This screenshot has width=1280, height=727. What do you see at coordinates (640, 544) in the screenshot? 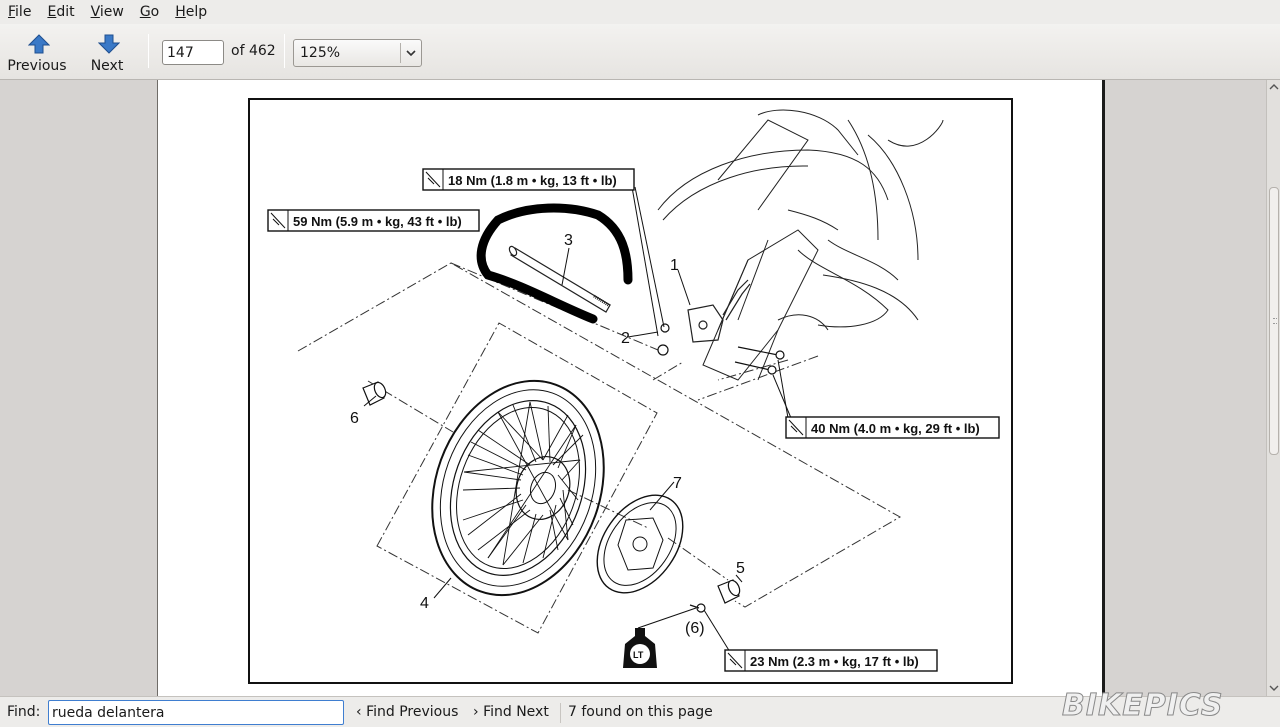
I see `brake-disc` at bounding box center [640, 544].